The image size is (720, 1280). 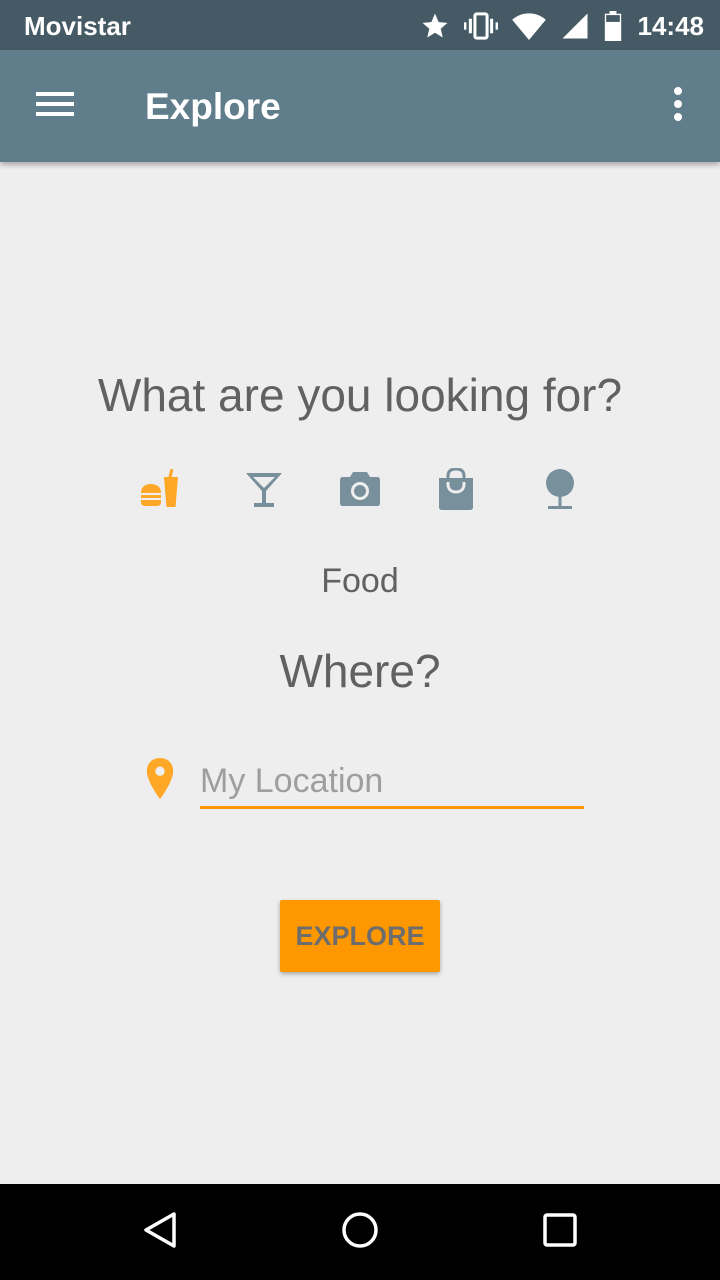 I want to click on category-sights, so click(x=360, y=491).